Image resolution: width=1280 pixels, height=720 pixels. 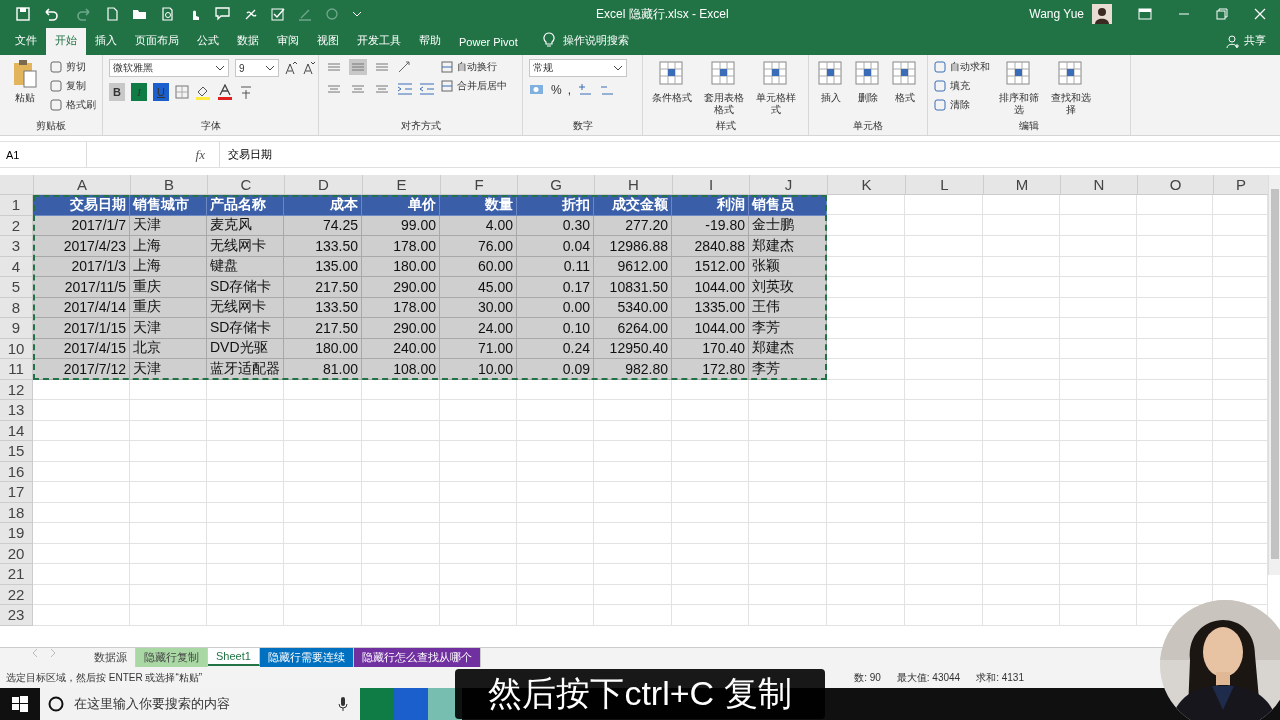 I want to click on ribbon-tab: 开发工具, so click(x=379, y=41).